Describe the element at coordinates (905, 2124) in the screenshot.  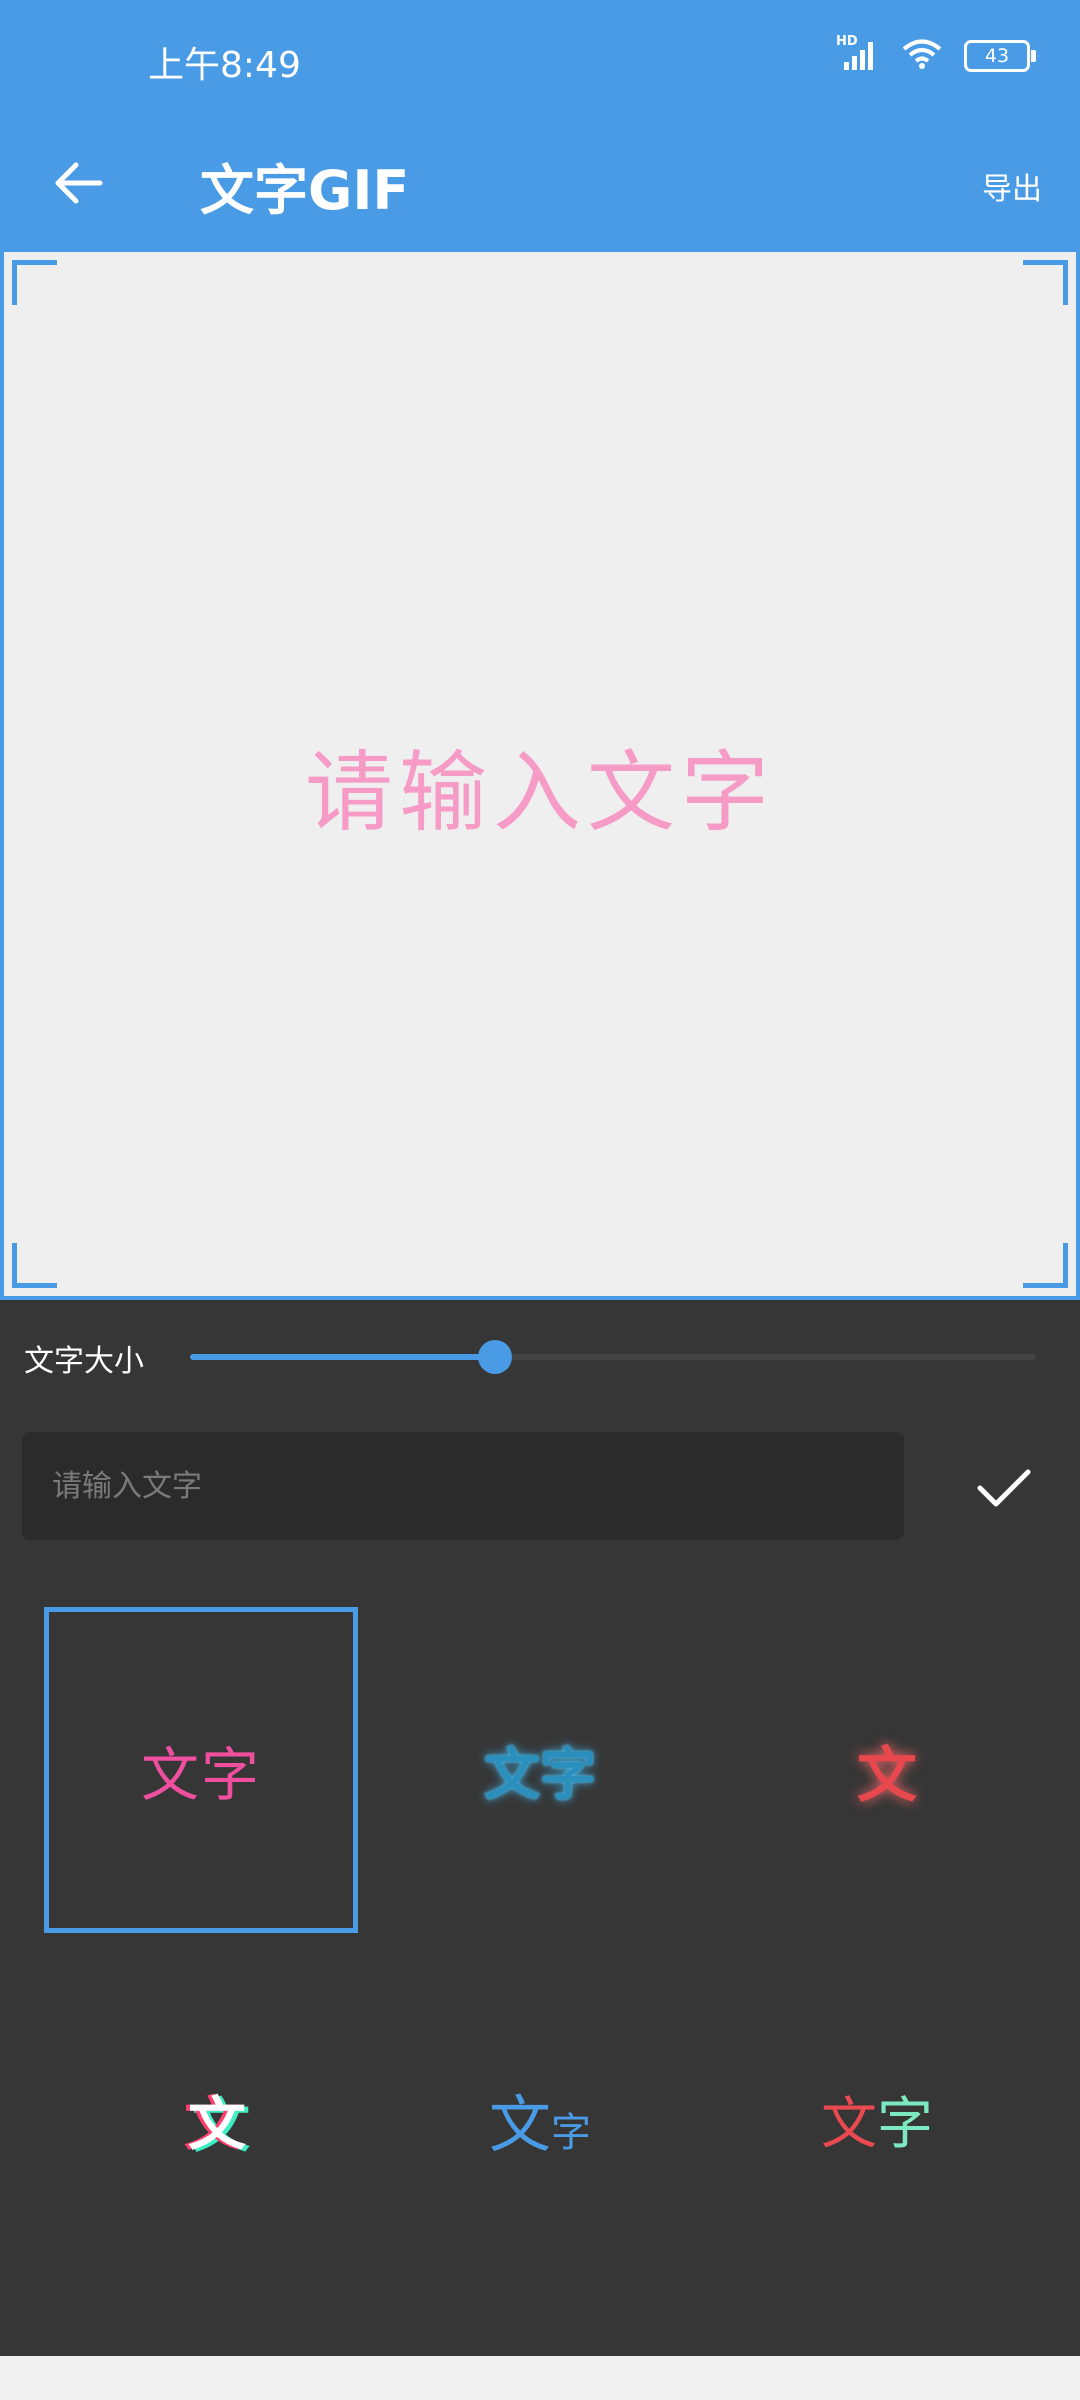
I see `style-label-b: 字` at that location.